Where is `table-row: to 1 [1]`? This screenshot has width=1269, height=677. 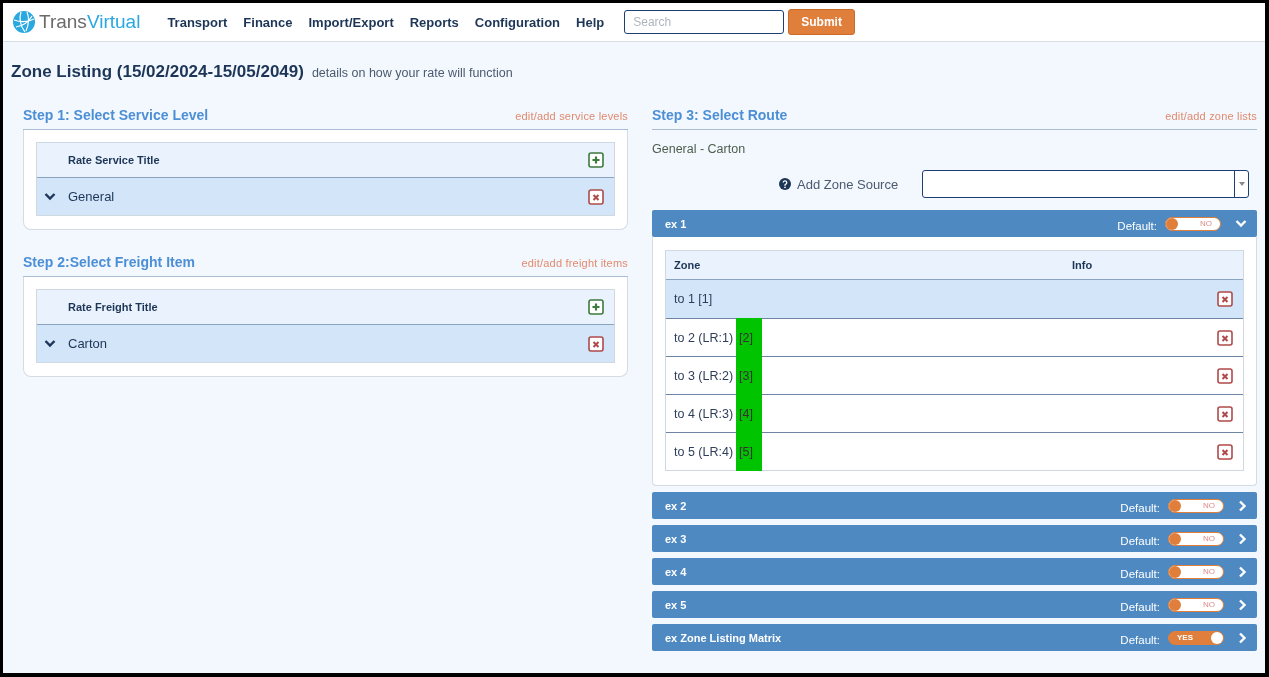
table-row: to 1 [1] is located at coordinates (954, 299).